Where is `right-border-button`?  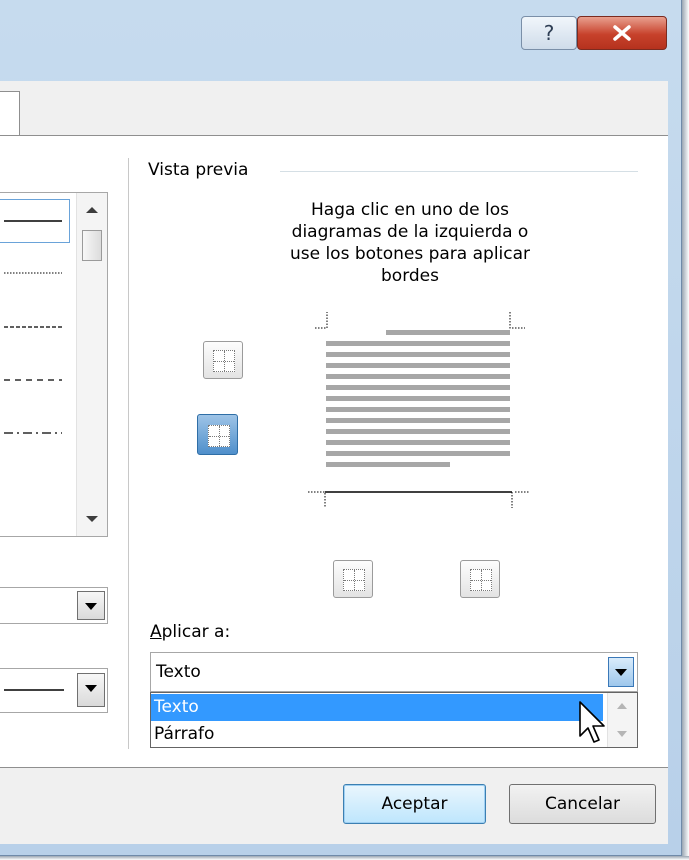 right-border-button is located at coordinates (480, 579).